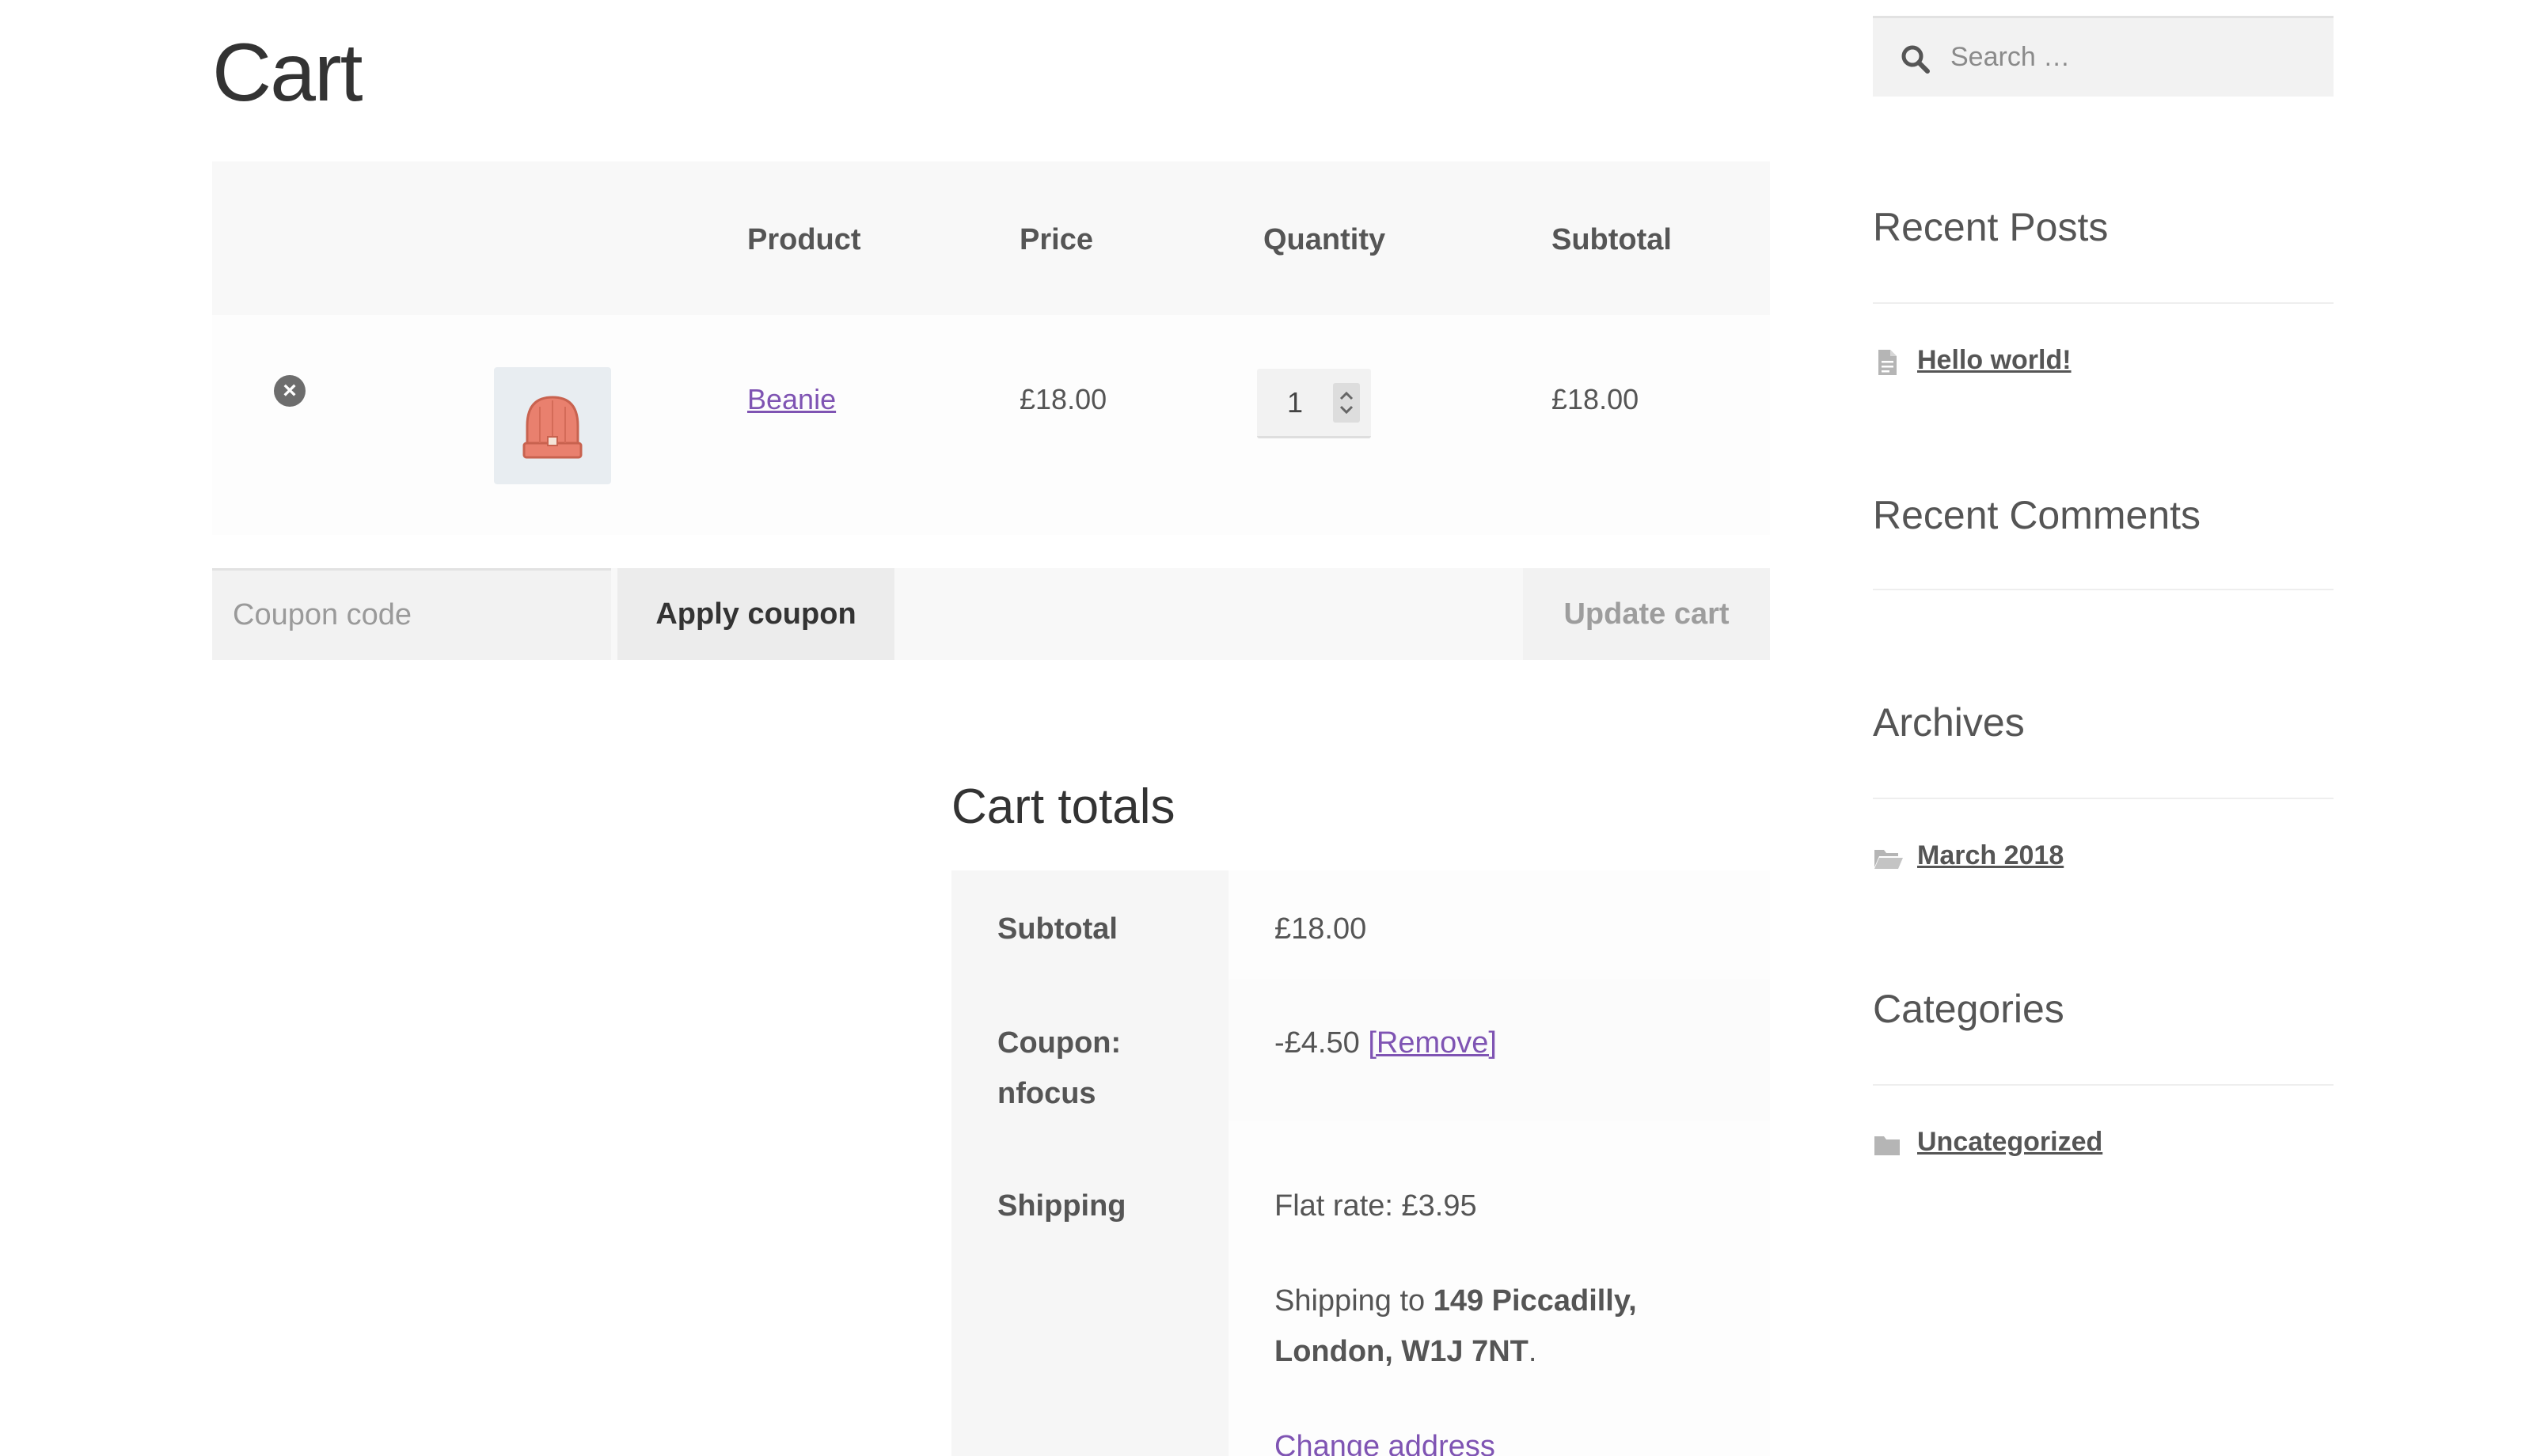 The height and width of the screenshot is (1456, 2533). Describe the element at coordinates (1968, 1009) in the screenshot. I see `widget-title-categories: Categories` at that location.